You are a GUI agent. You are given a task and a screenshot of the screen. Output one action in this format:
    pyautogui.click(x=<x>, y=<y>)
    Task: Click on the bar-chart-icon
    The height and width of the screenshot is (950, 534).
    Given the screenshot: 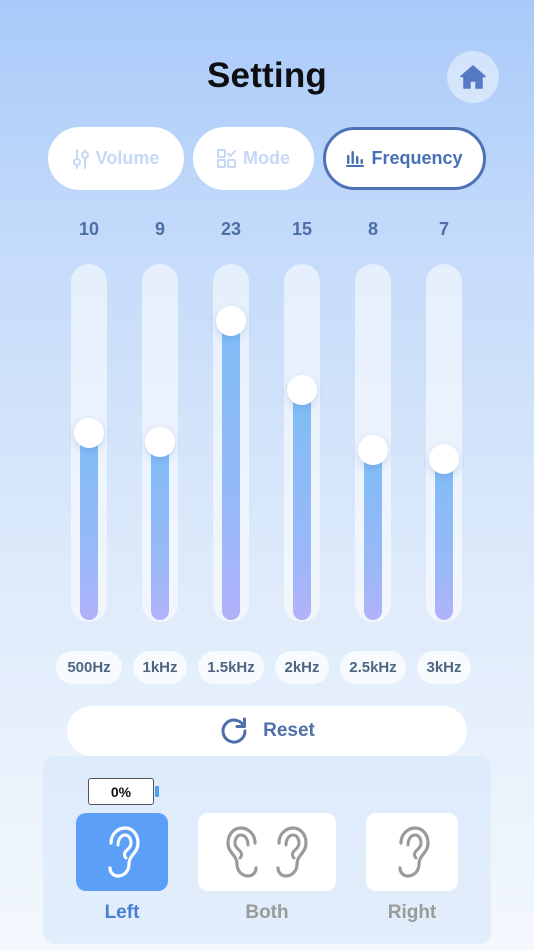 What is the action you would take?
    pyautogui.click(x=355, y=158)
    